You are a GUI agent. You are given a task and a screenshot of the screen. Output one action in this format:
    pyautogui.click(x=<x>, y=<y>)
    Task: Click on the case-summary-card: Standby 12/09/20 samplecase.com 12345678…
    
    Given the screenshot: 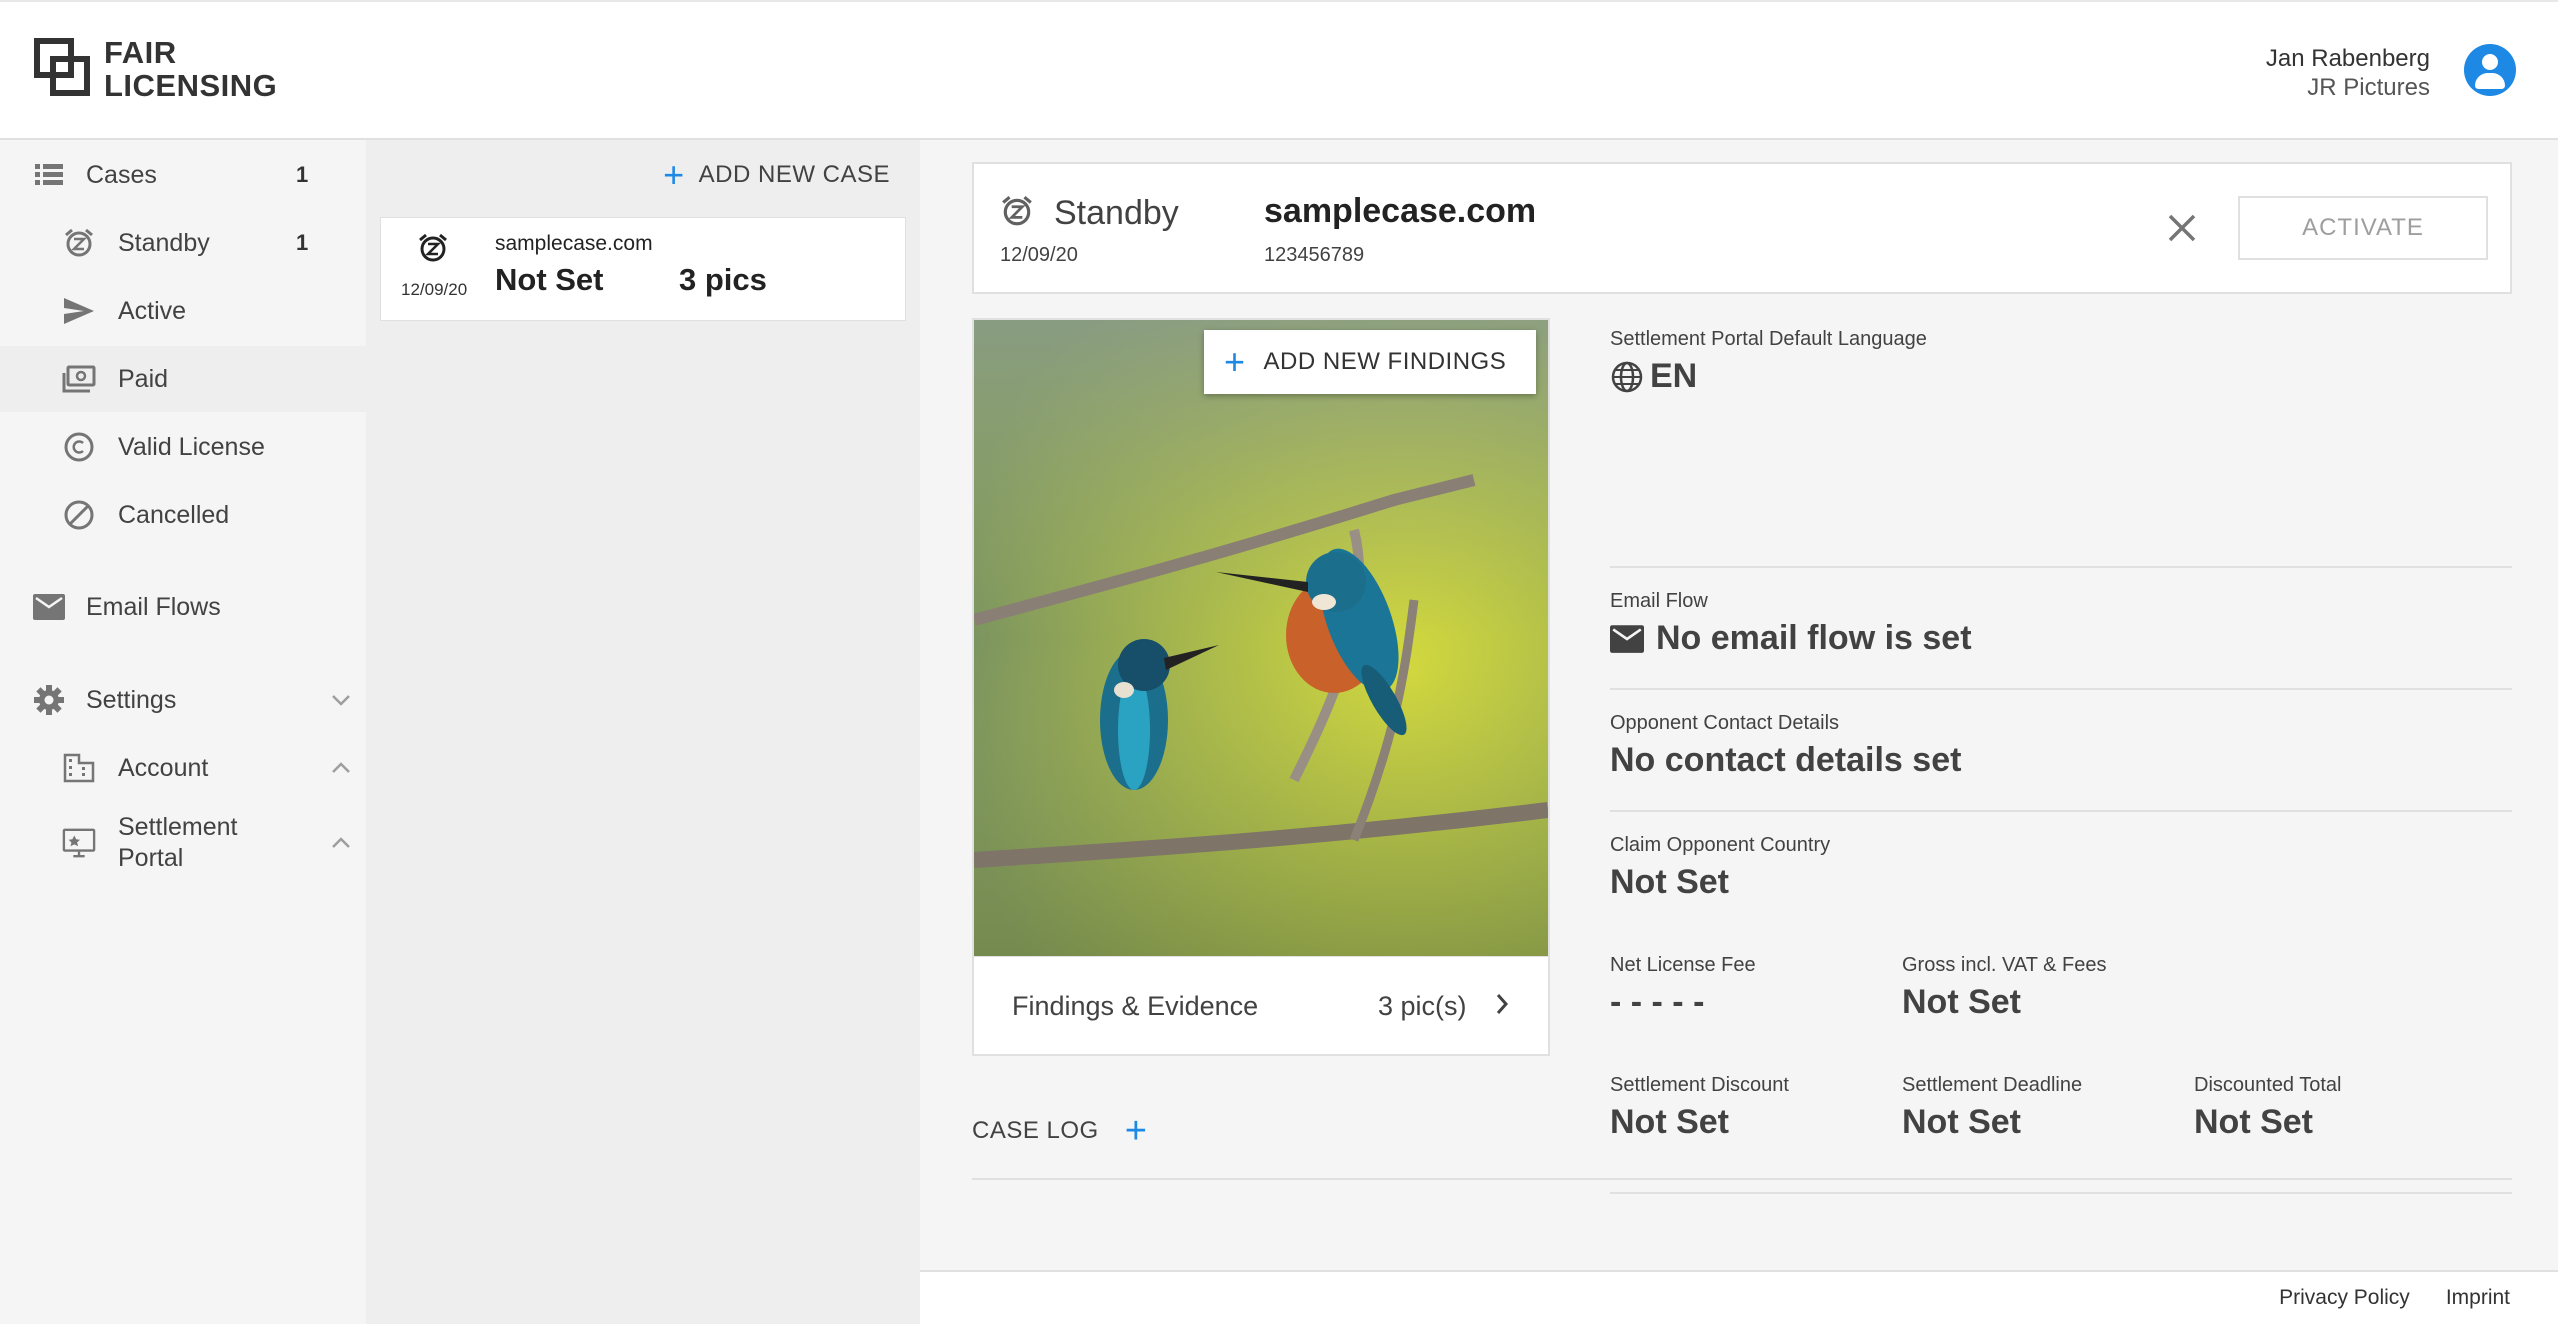 What is the action you would take?
    pyautogui.click(x=1742, y=228)
    